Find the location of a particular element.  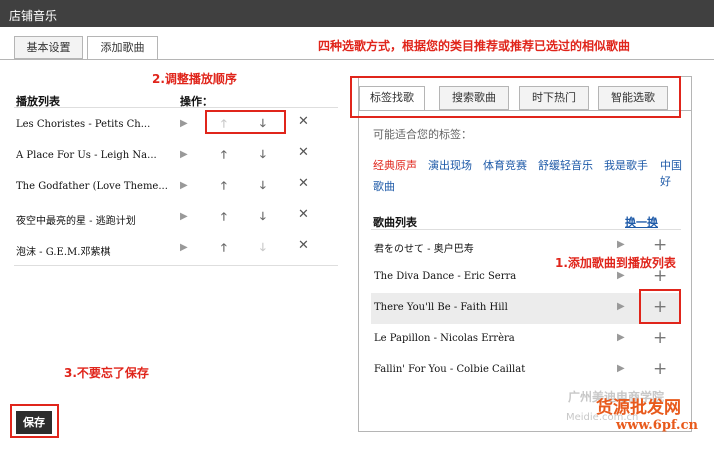

playlist-row: 夜空中最亮的星 - 逃跑计划 ▶ 🡑 🡓 ✕ is located at coordinates (176, 218).